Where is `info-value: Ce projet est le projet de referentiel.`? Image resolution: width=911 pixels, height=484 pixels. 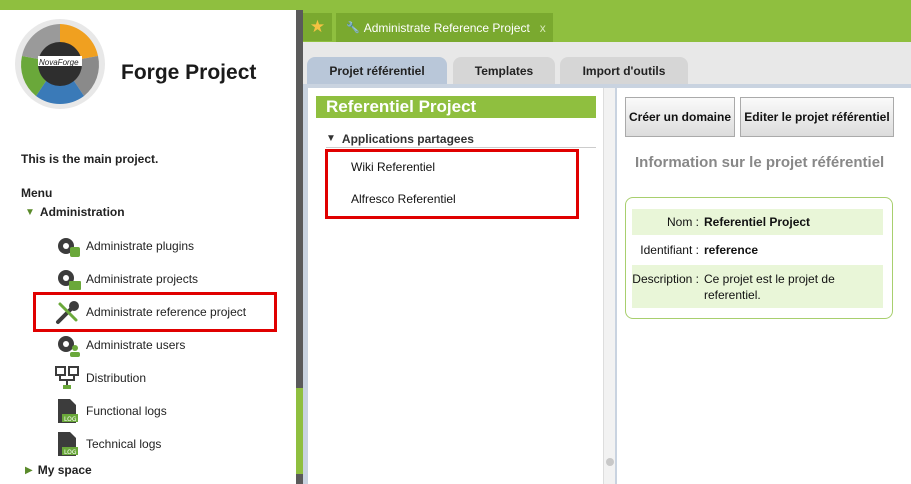
info-value: Ce projet est le projet de referentiel. is located at coordinates (769, 287).